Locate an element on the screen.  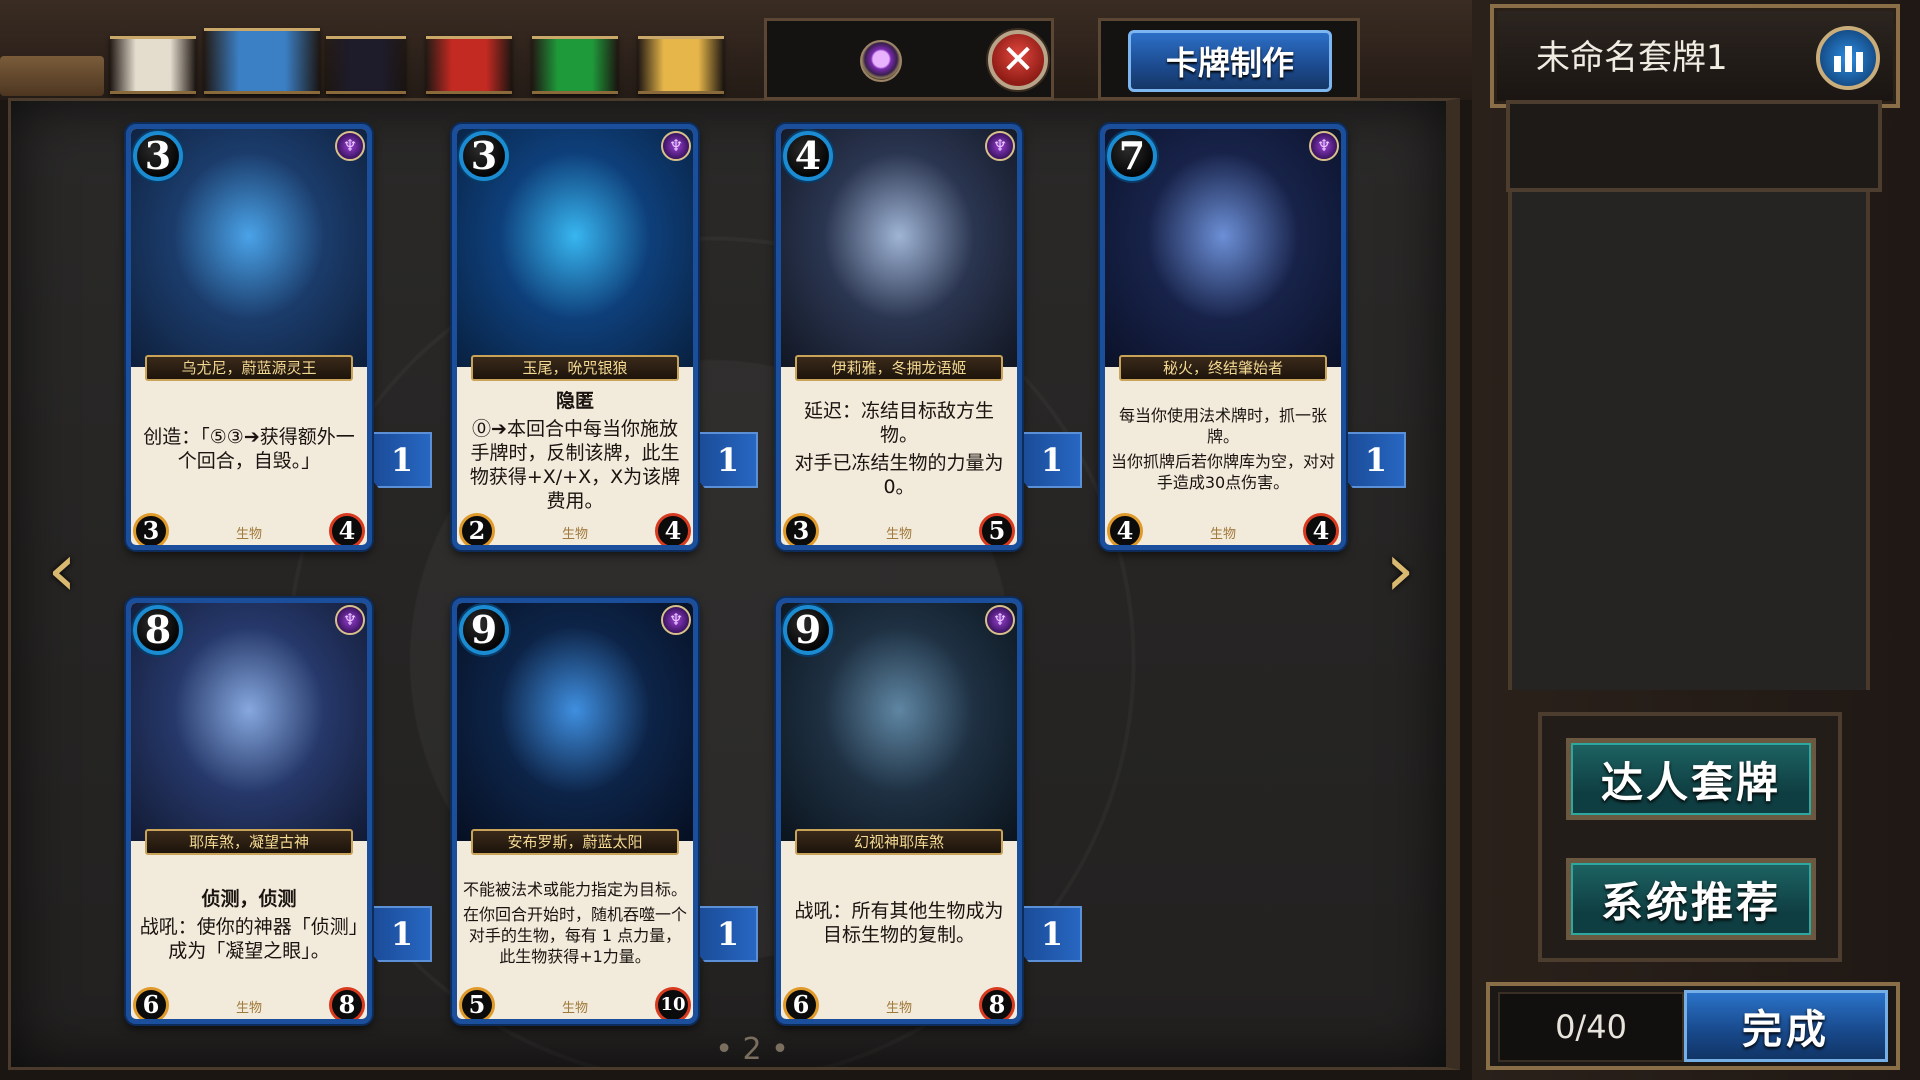
card-cost: 4 is located at coordinates (808, 156).